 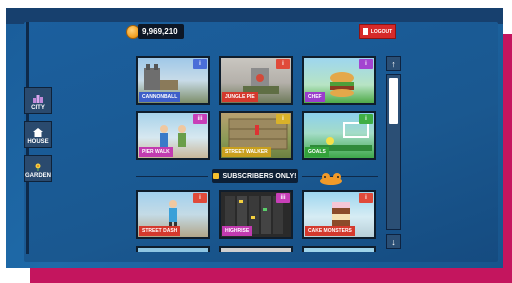 What do you see at coordinates (393, 101) in the screenshot?
I see `scrollbar-thumb` at bounding box center [393, 101].